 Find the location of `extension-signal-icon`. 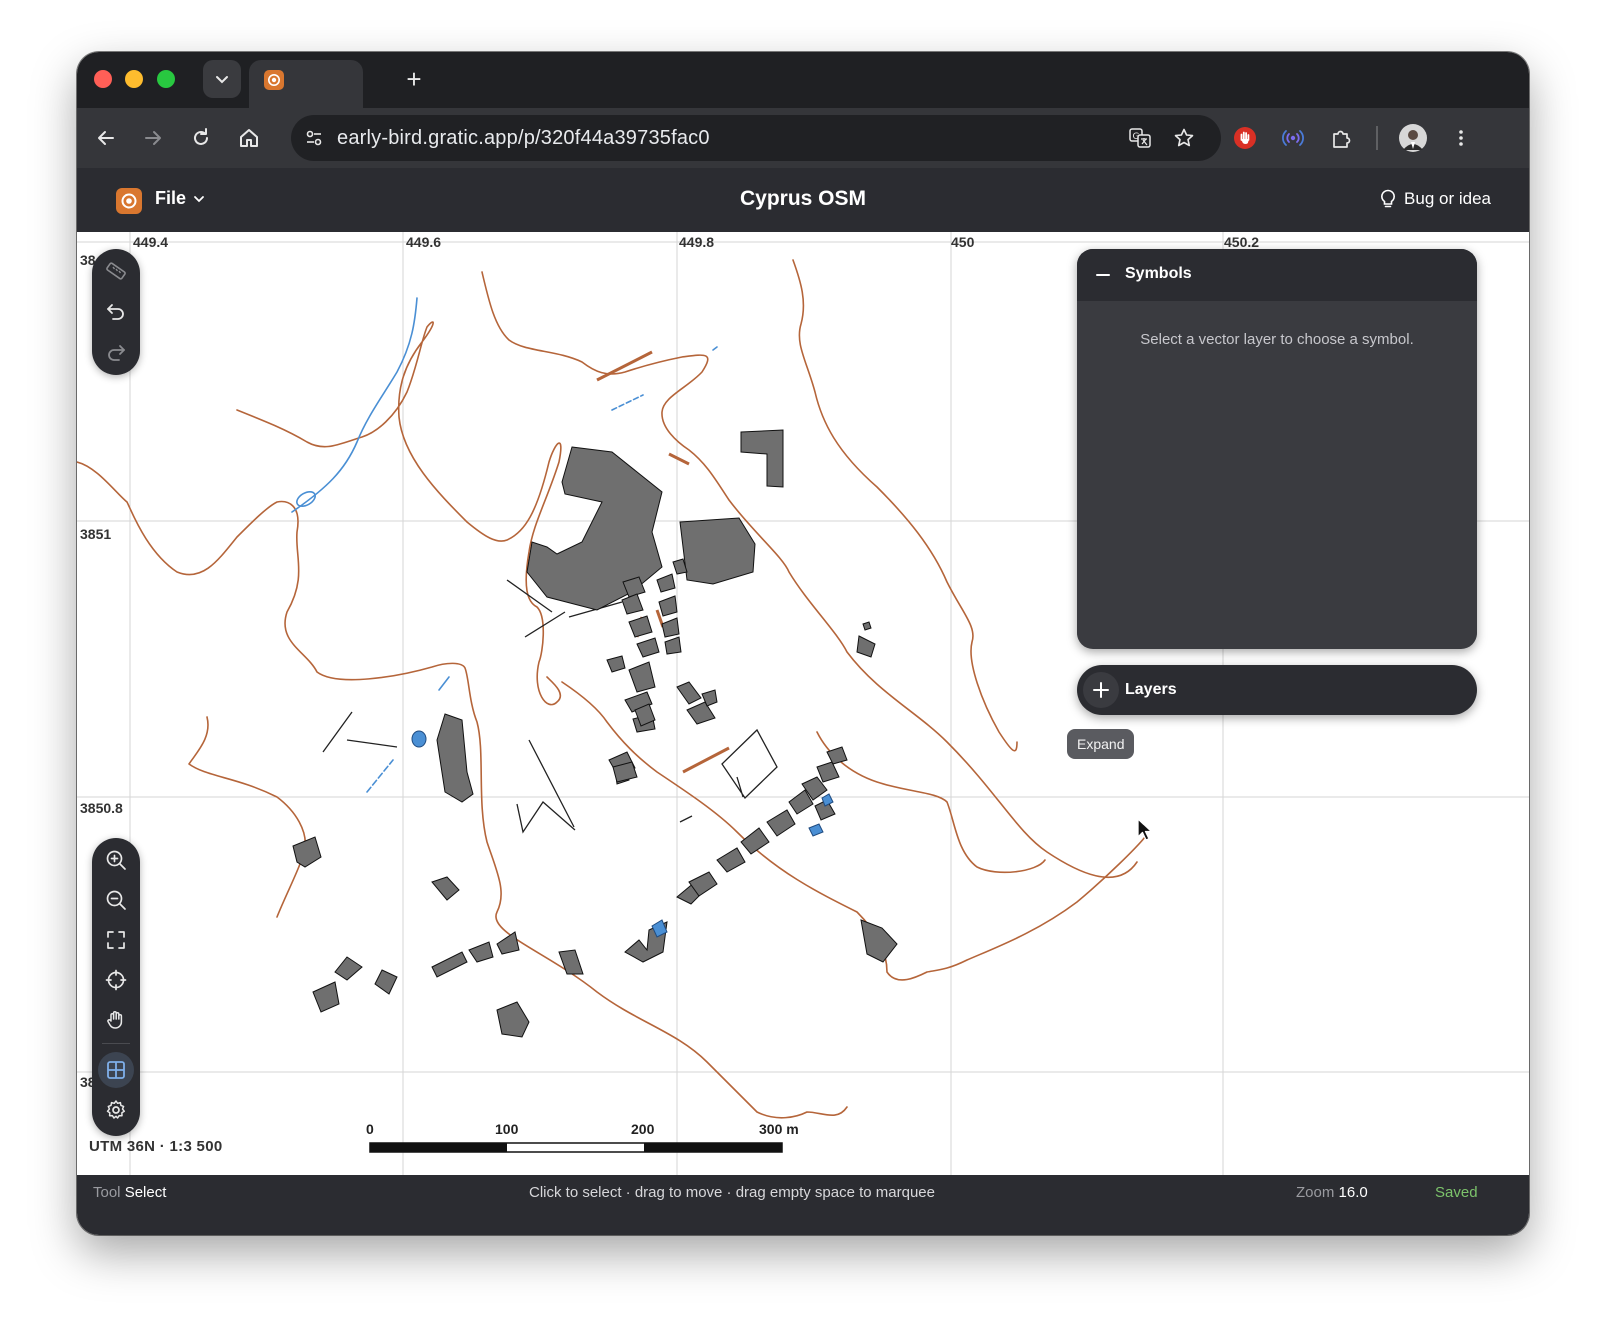

extension-signal-icon is located at coordinates (1293, 138).